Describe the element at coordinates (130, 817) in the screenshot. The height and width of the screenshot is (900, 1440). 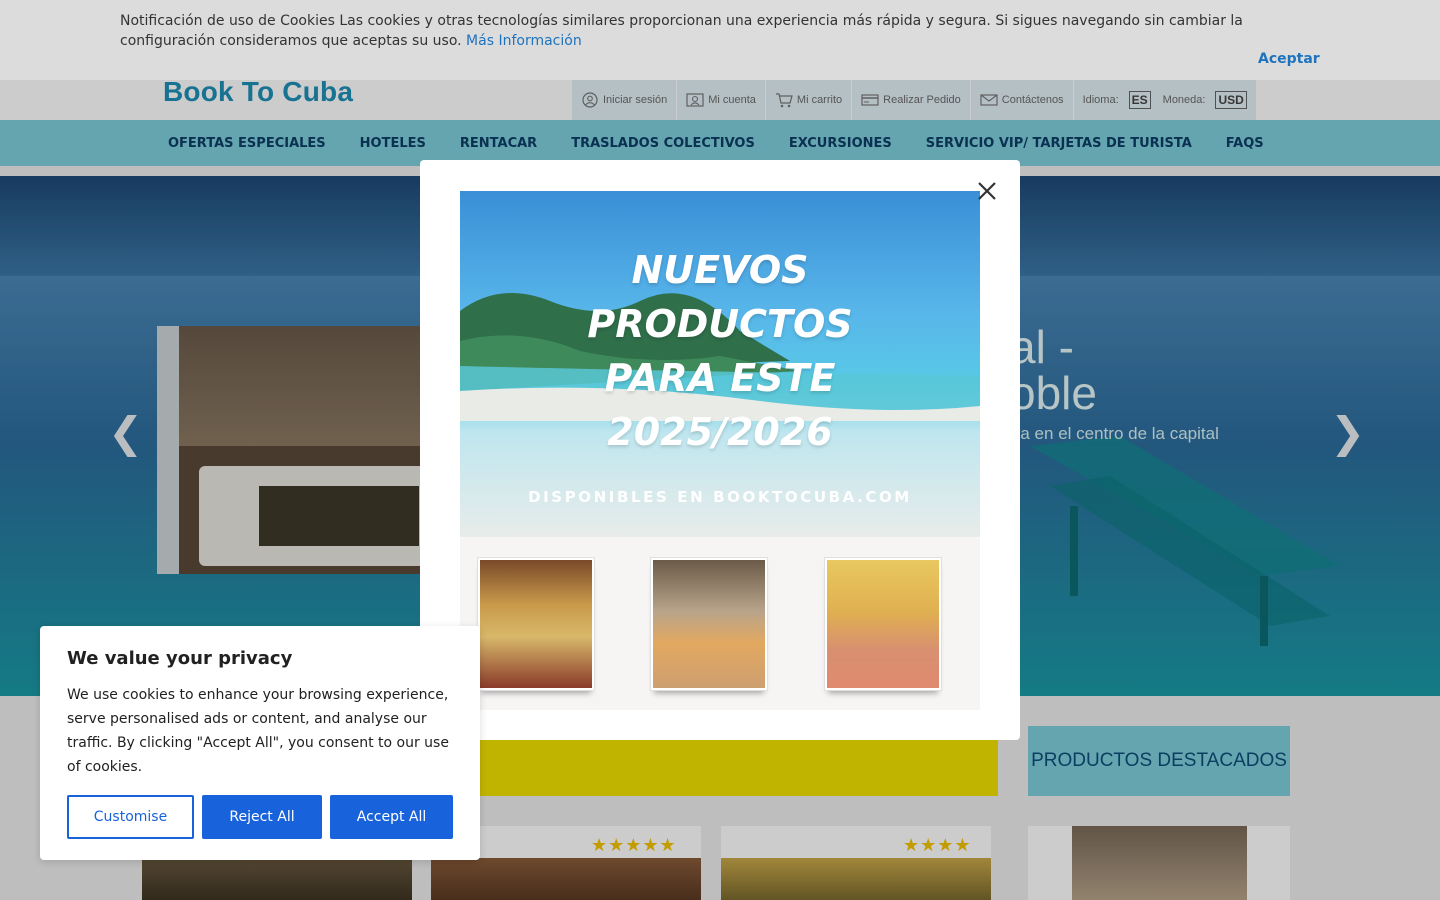
I see `customise-button: Customise` at that location.